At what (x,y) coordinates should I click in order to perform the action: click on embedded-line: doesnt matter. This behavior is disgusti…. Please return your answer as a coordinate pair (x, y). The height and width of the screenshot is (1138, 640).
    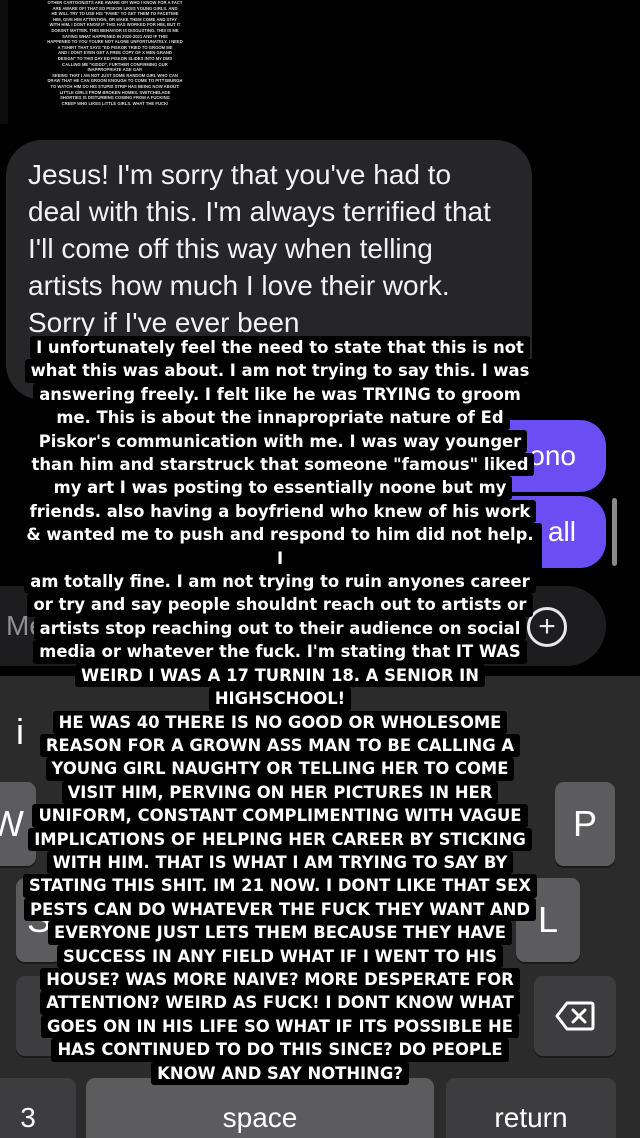
    Looking at the image, I should click on (115, 30).